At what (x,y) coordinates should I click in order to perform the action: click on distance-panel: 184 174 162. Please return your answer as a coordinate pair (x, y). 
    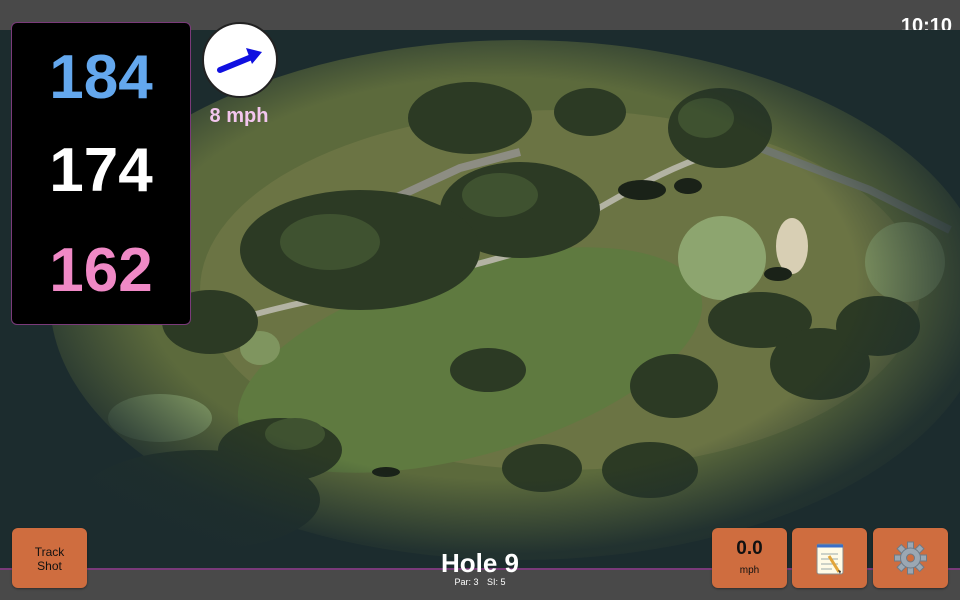
    Looking at the image, I should click on (101, 173).